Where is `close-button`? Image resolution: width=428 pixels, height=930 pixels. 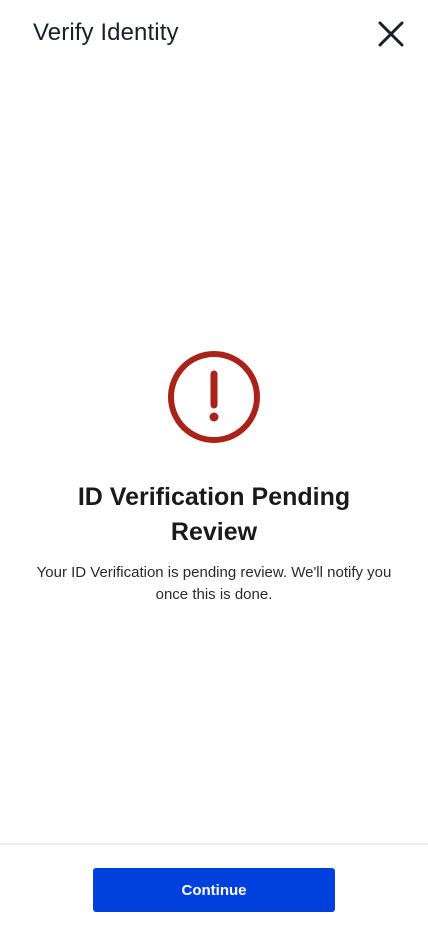
close-button is located at coordinates (391, 34).